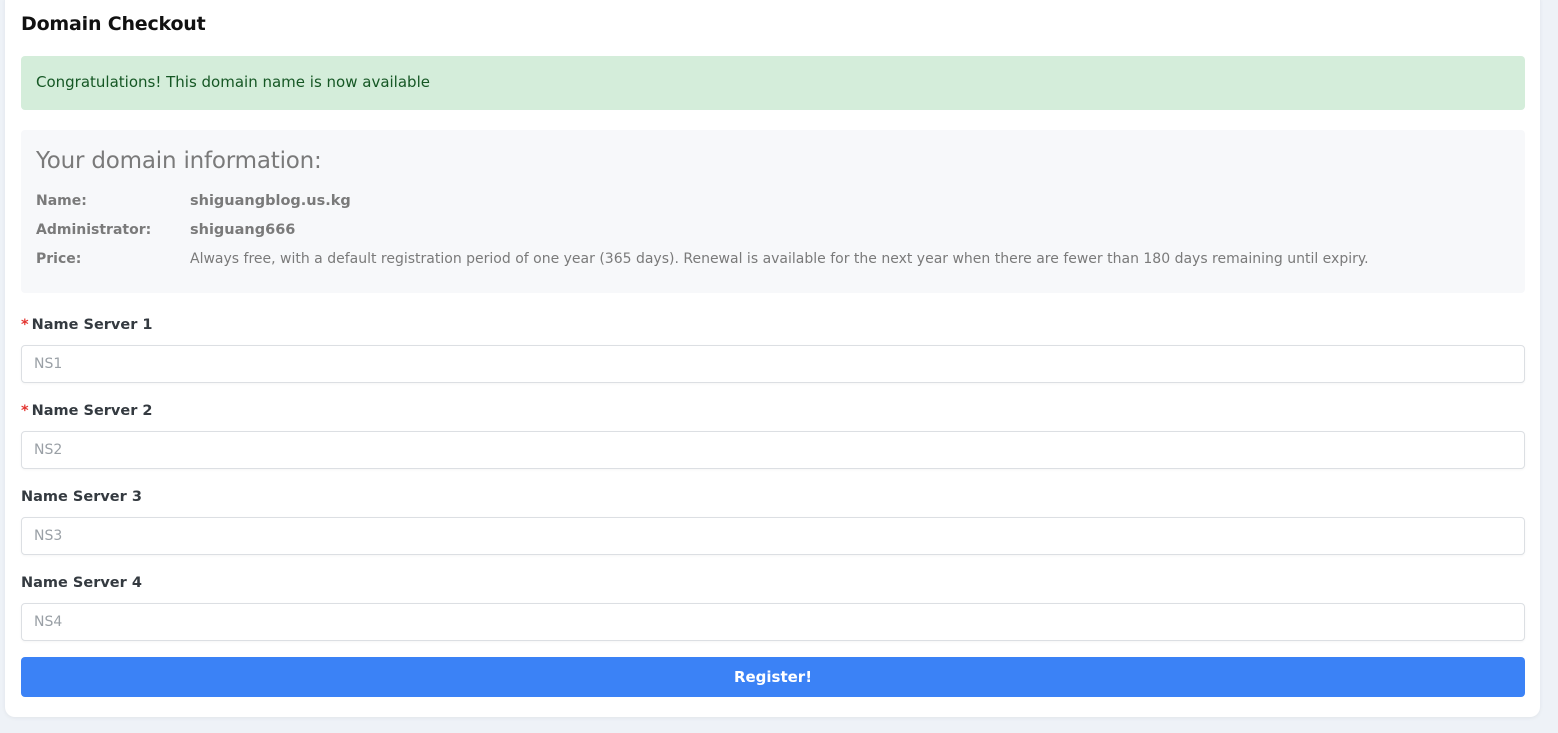 The image size is (1558, 733). Describe the element at coordinates (270, 201) in the screenshot. I see `info-value-name: shiguangblog.us.kg` at that location.